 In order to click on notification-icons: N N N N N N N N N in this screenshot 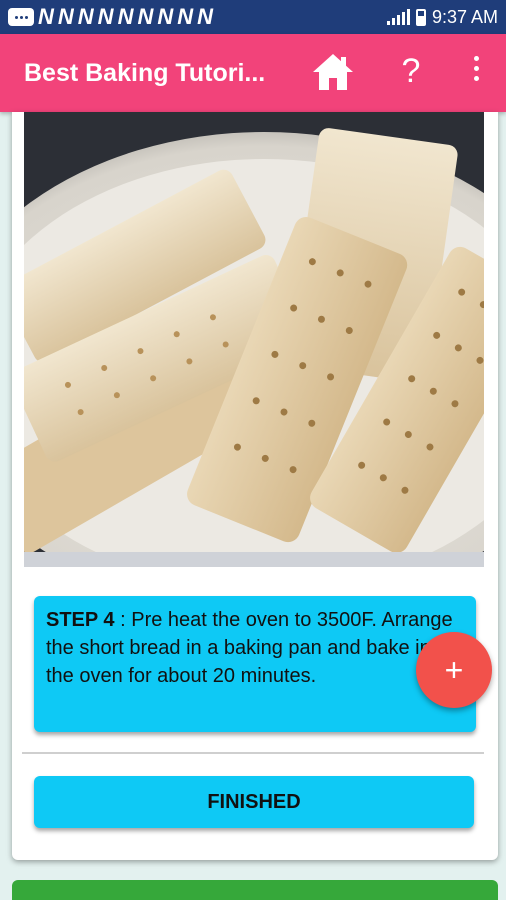, I will do `click(110, 17)`.